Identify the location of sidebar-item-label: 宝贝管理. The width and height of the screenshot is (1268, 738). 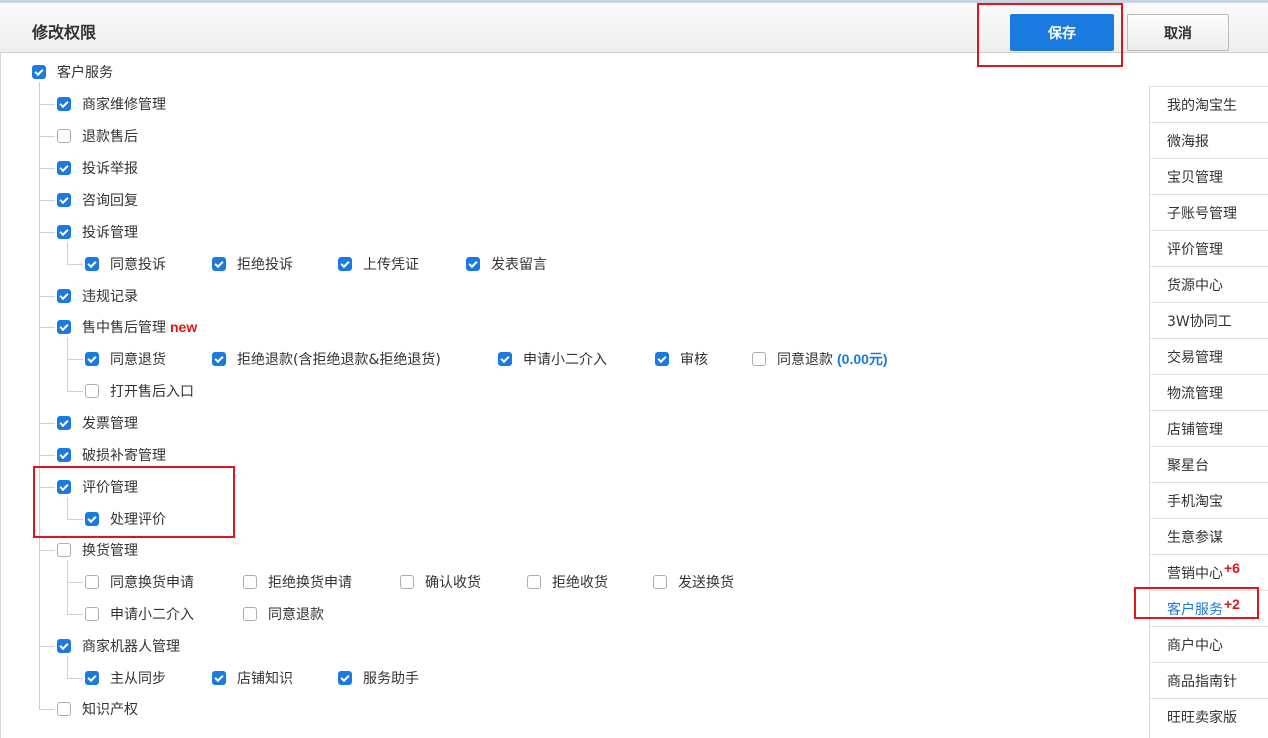
(1195, 177).